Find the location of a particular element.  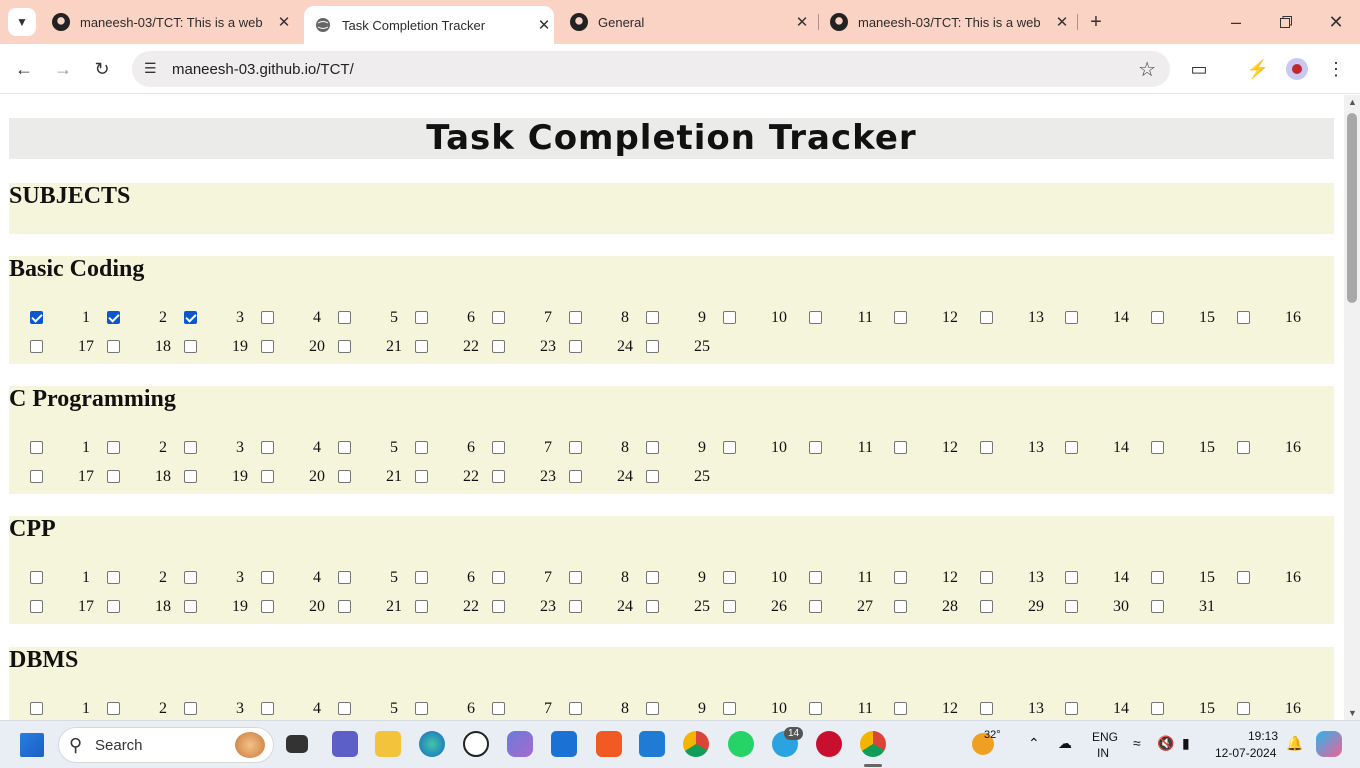

onedrive-icon: ☁ is located at coordinates (1065, 743).